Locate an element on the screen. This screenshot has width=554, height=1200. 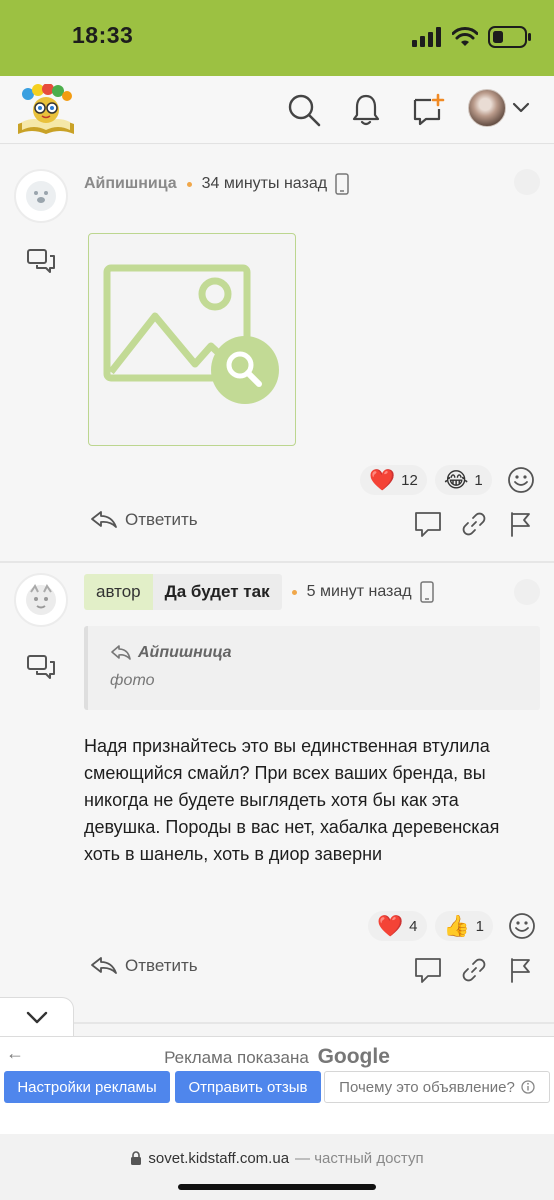
photo-attachment is located at coordinates (192, 339).